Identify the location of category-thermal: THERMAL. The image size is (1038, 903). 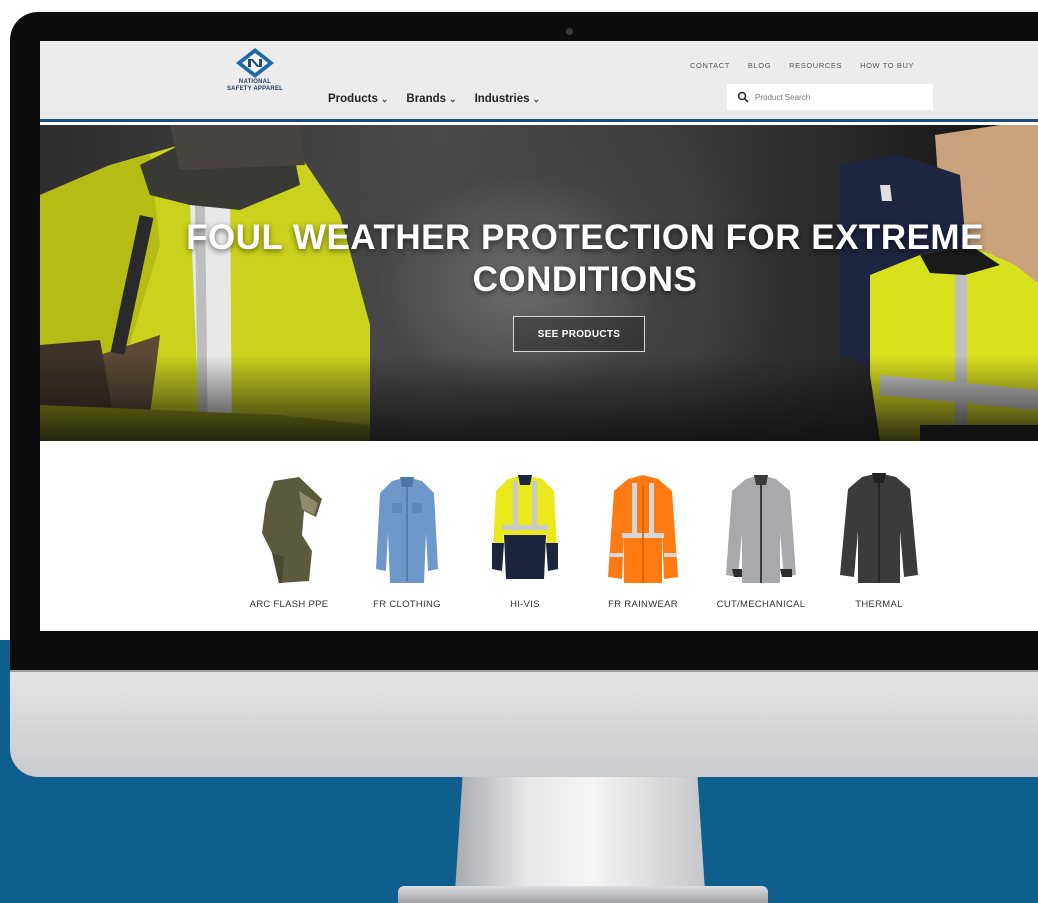
(879, 541).